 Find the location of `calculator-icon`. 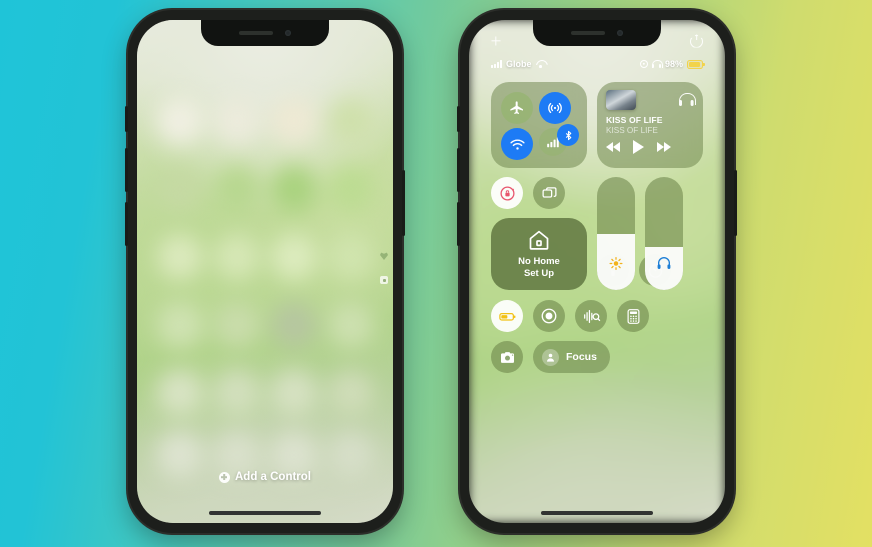

calculator-icon is located at coordinates (633, 316).